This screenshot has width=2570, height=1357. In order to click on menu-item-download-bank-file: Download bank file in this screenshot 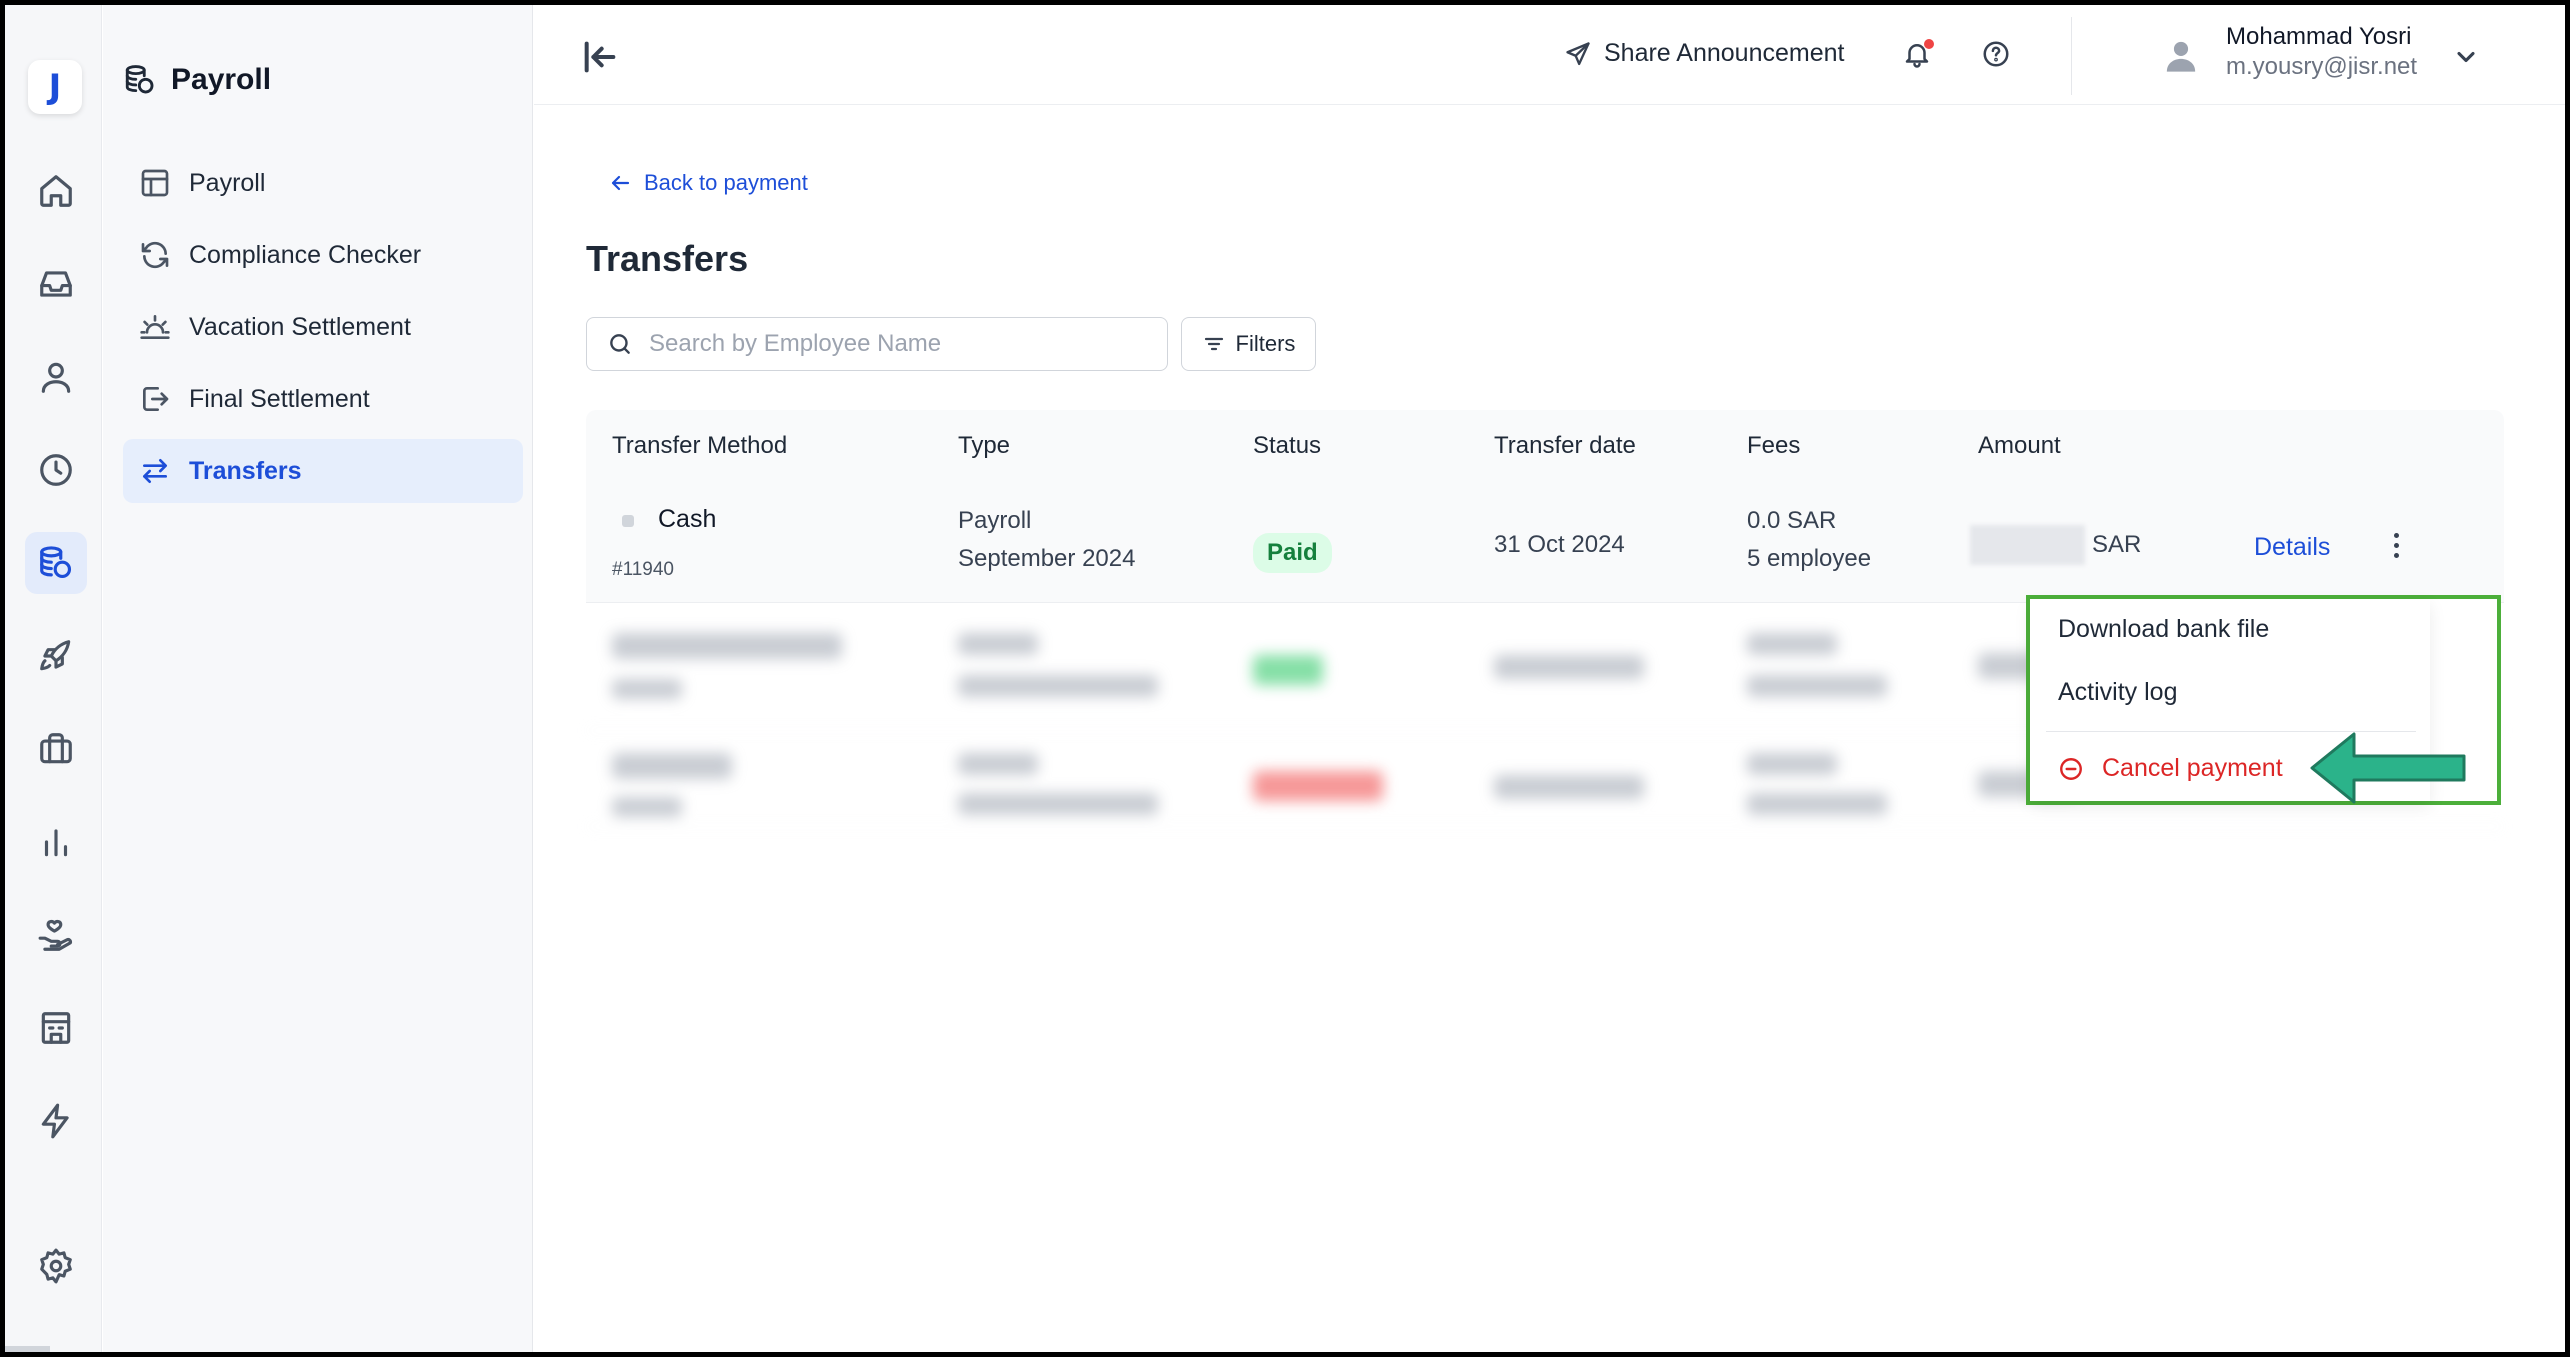, I will do `click(2163, 629)`.